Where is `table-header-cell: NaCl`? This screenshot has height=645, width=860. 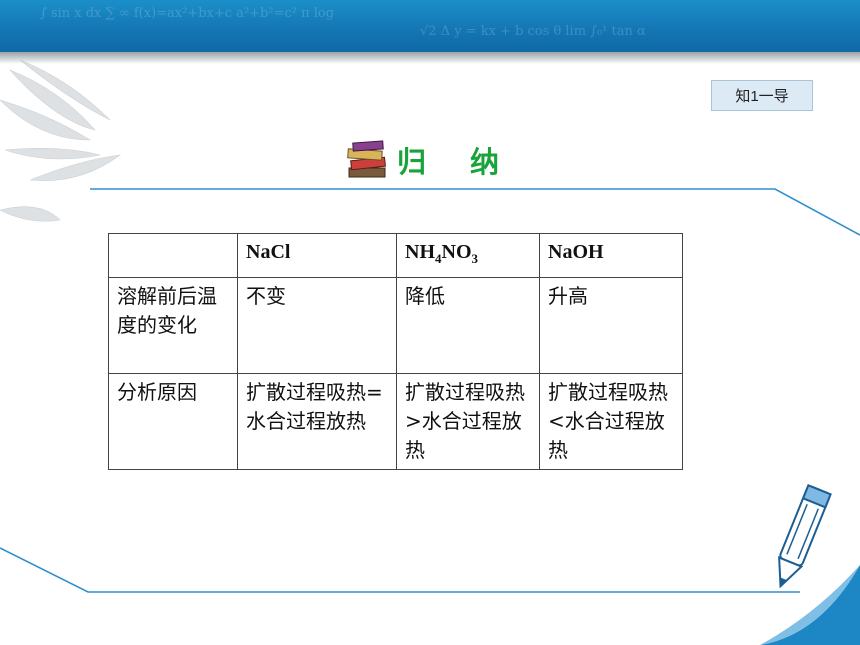 table-header-cell: NaCl is located at coordinates (317, 255).